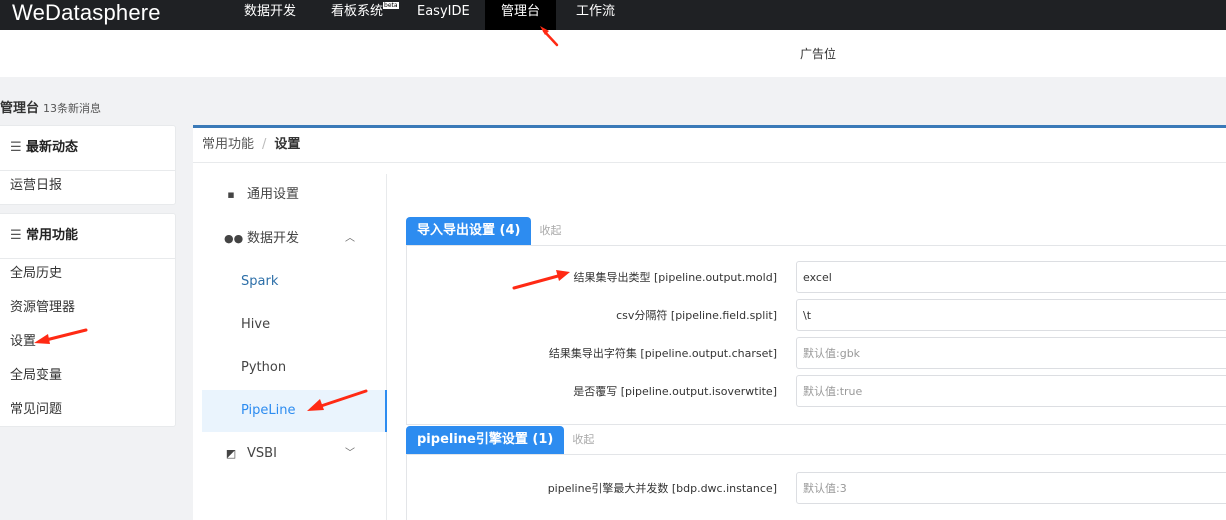 The height and width of the screenshot is (520, 1226). What do you see at coordinates (87, 344) in the screenshot?
I see `sidebar-item-settings: 设置` at bounding box center [87, 344].